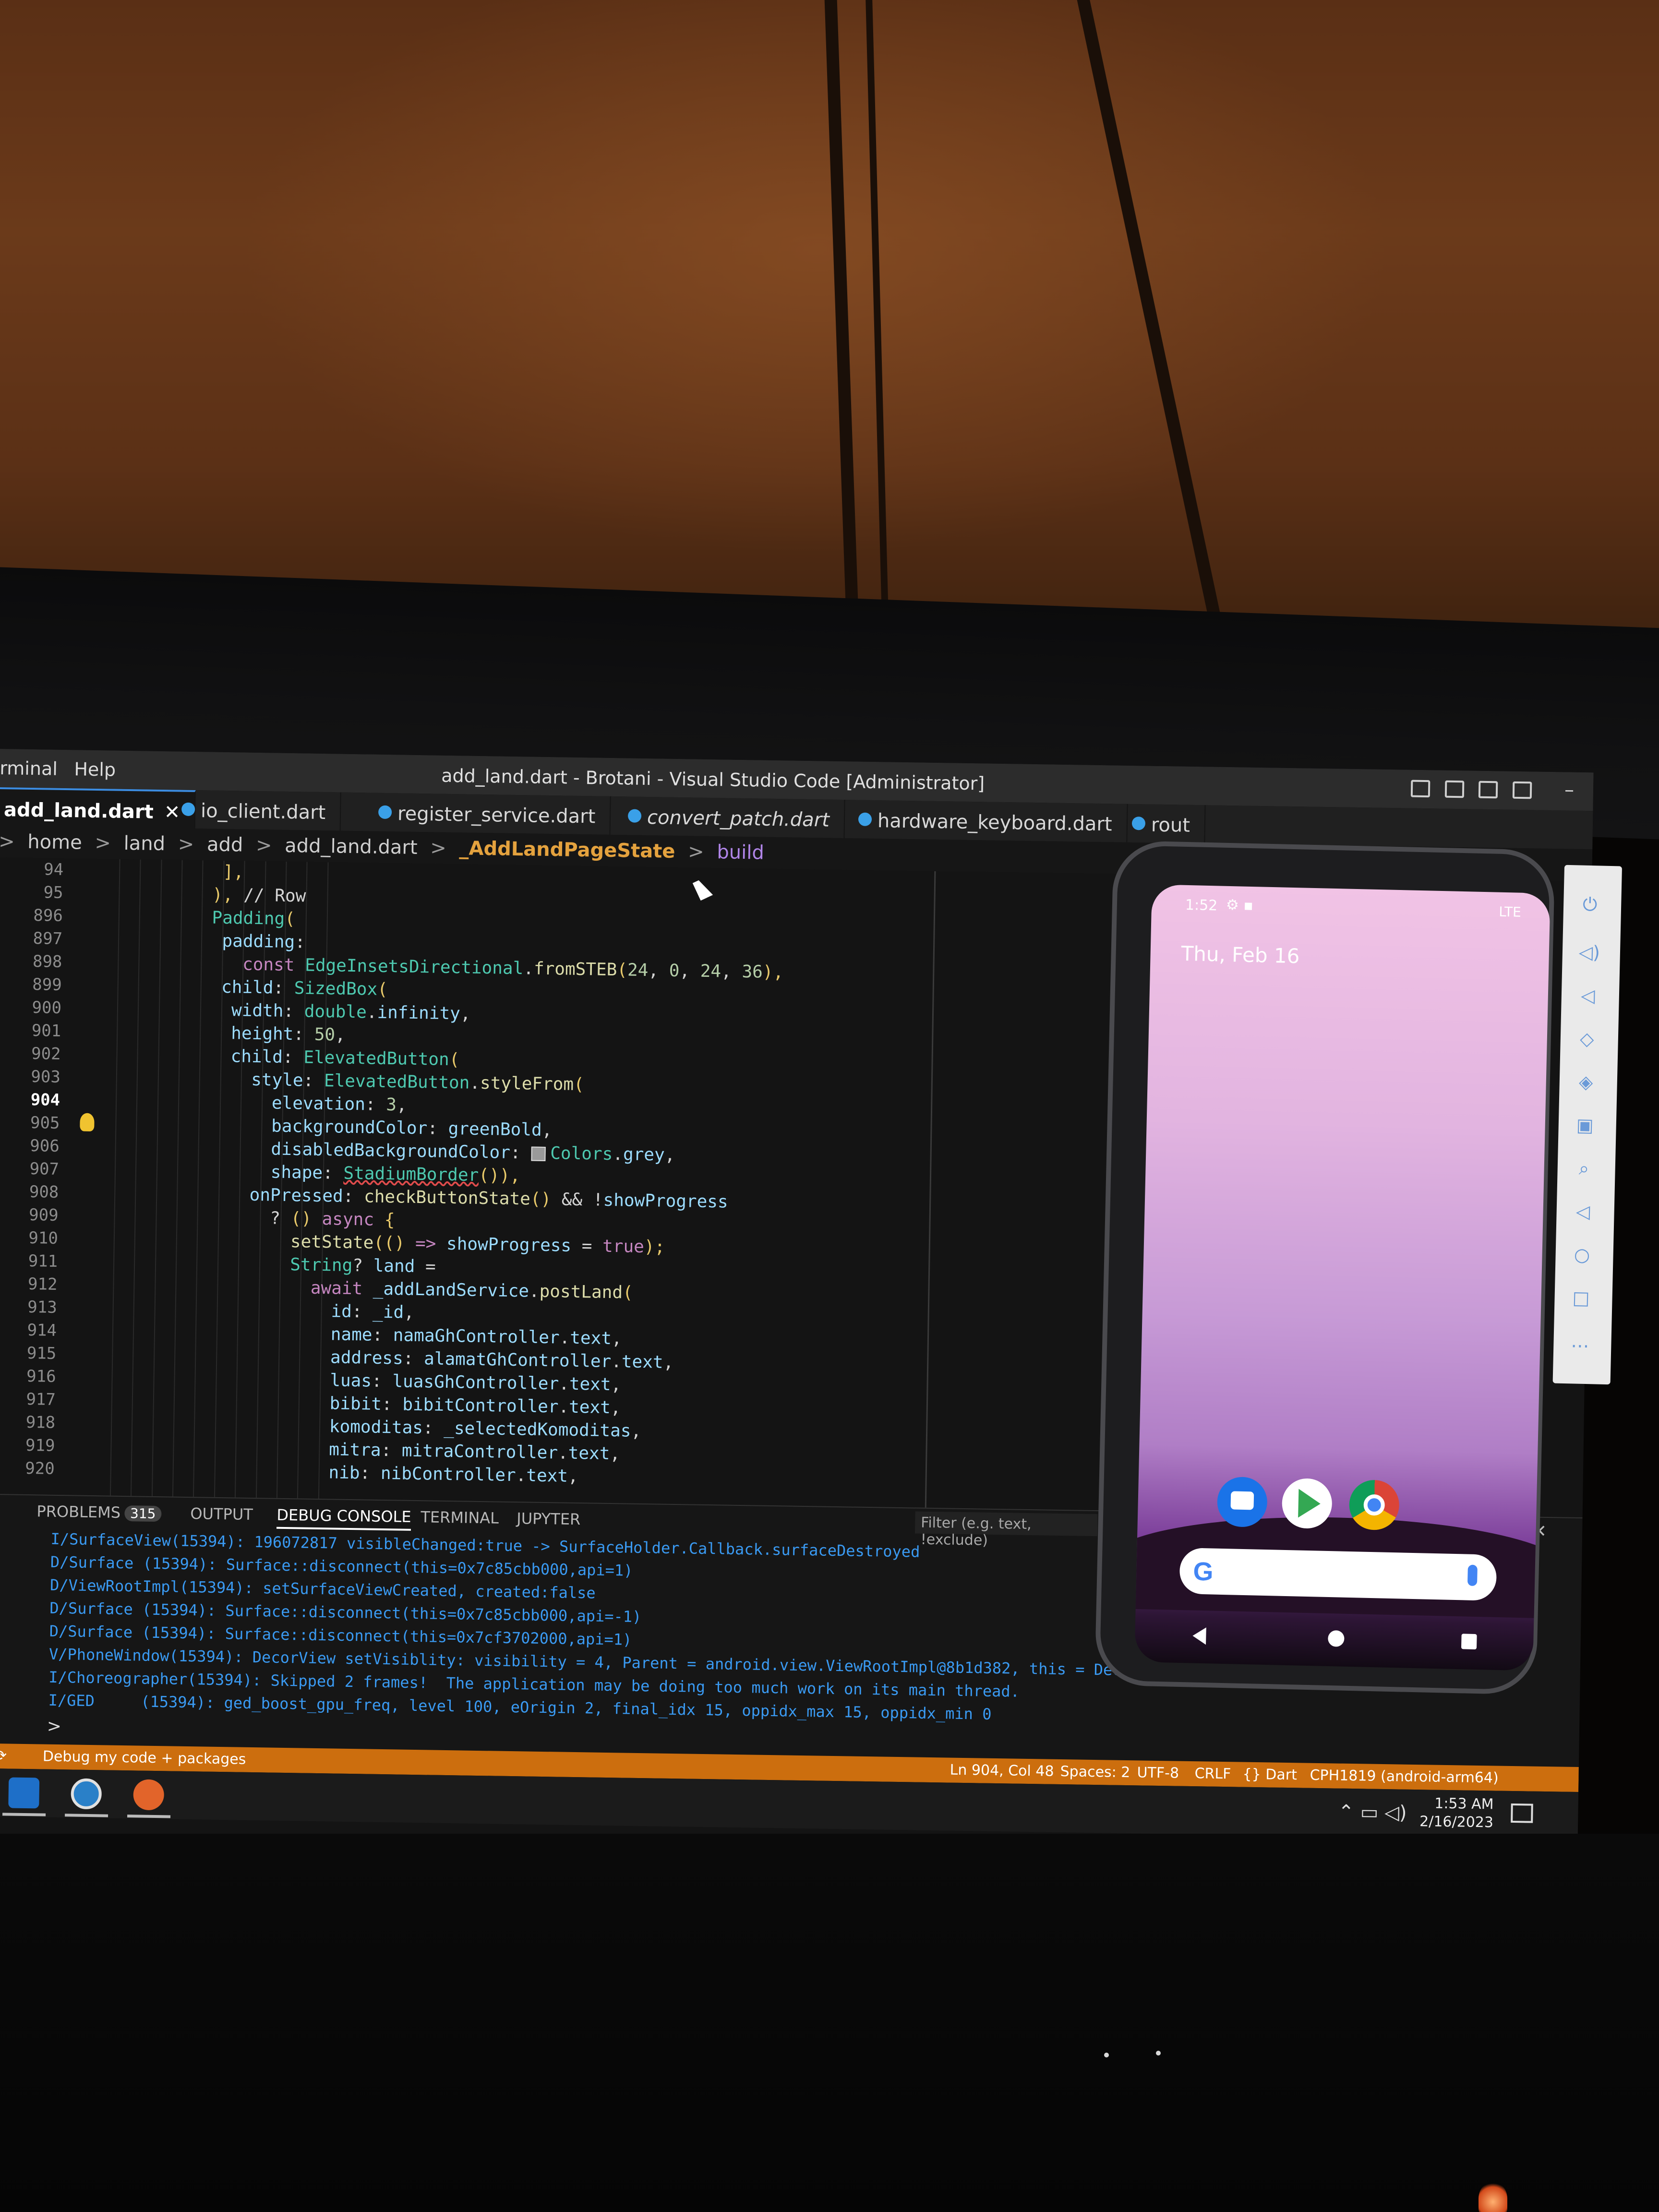 The height and width of the screenshot is (2212, 1659). I want to click on toggle-panel-icon, so click(1454, 789).